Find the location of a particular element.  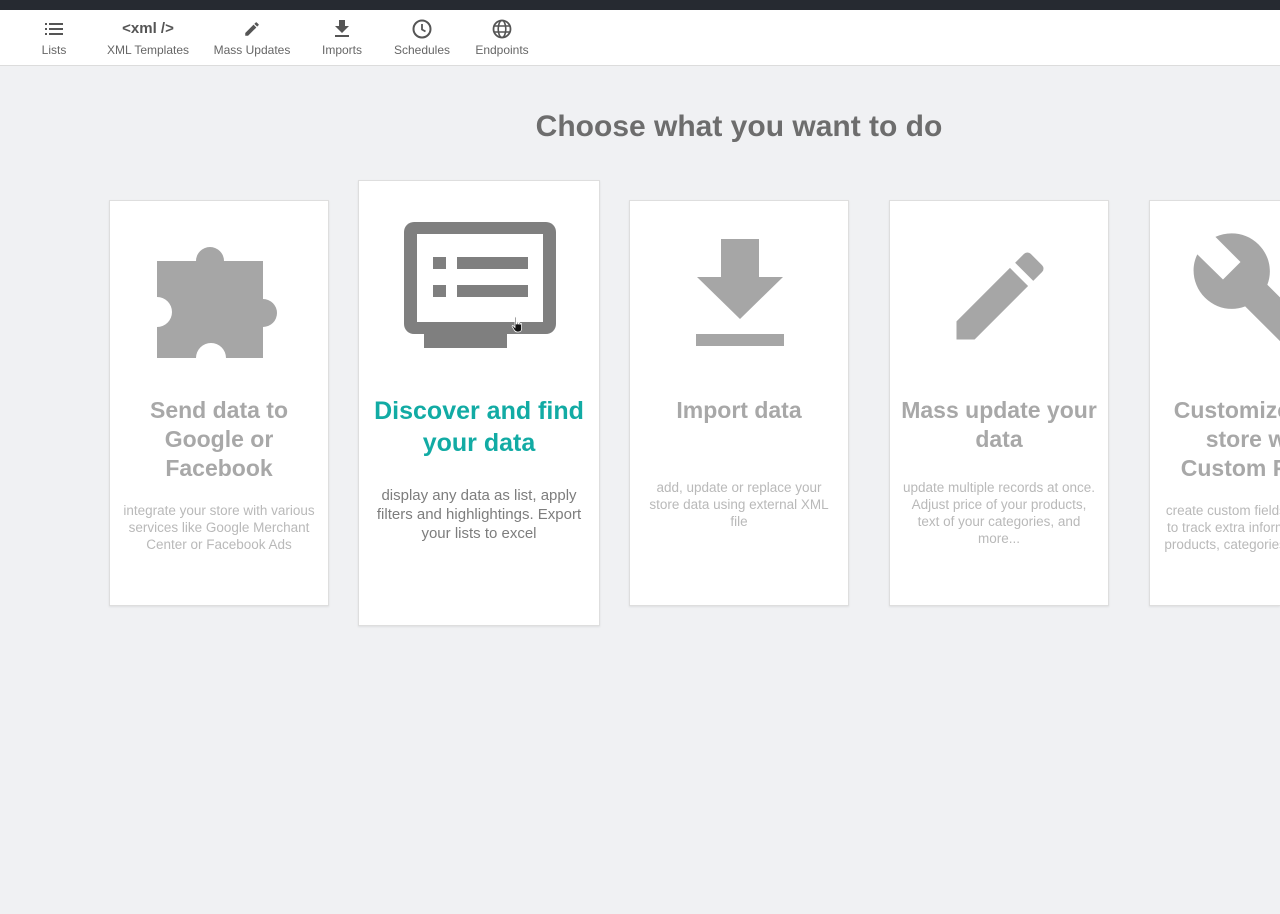

nav-item-label: Schedules is located at coordinates (422, 50).